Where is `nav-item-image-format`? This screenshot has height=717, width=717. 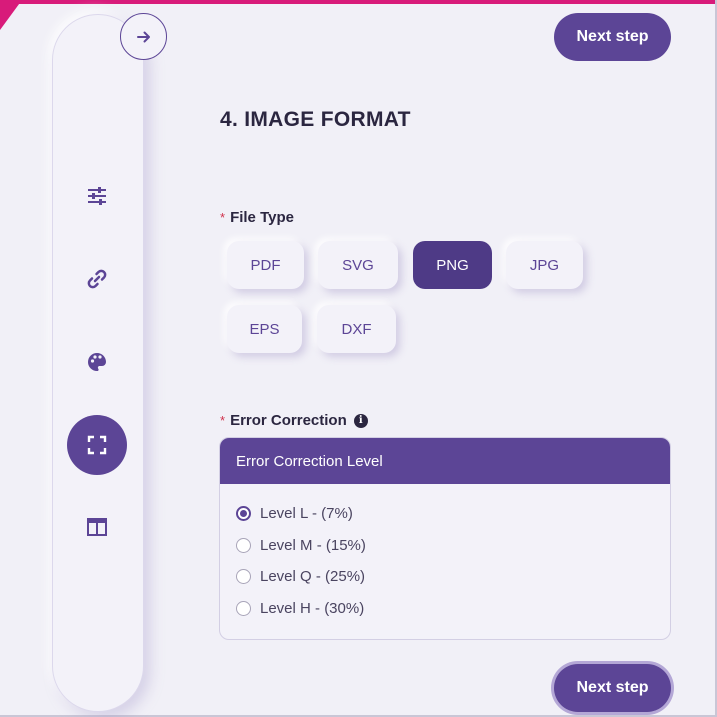 nav-item-image-format is located at coordinates (97, 445).